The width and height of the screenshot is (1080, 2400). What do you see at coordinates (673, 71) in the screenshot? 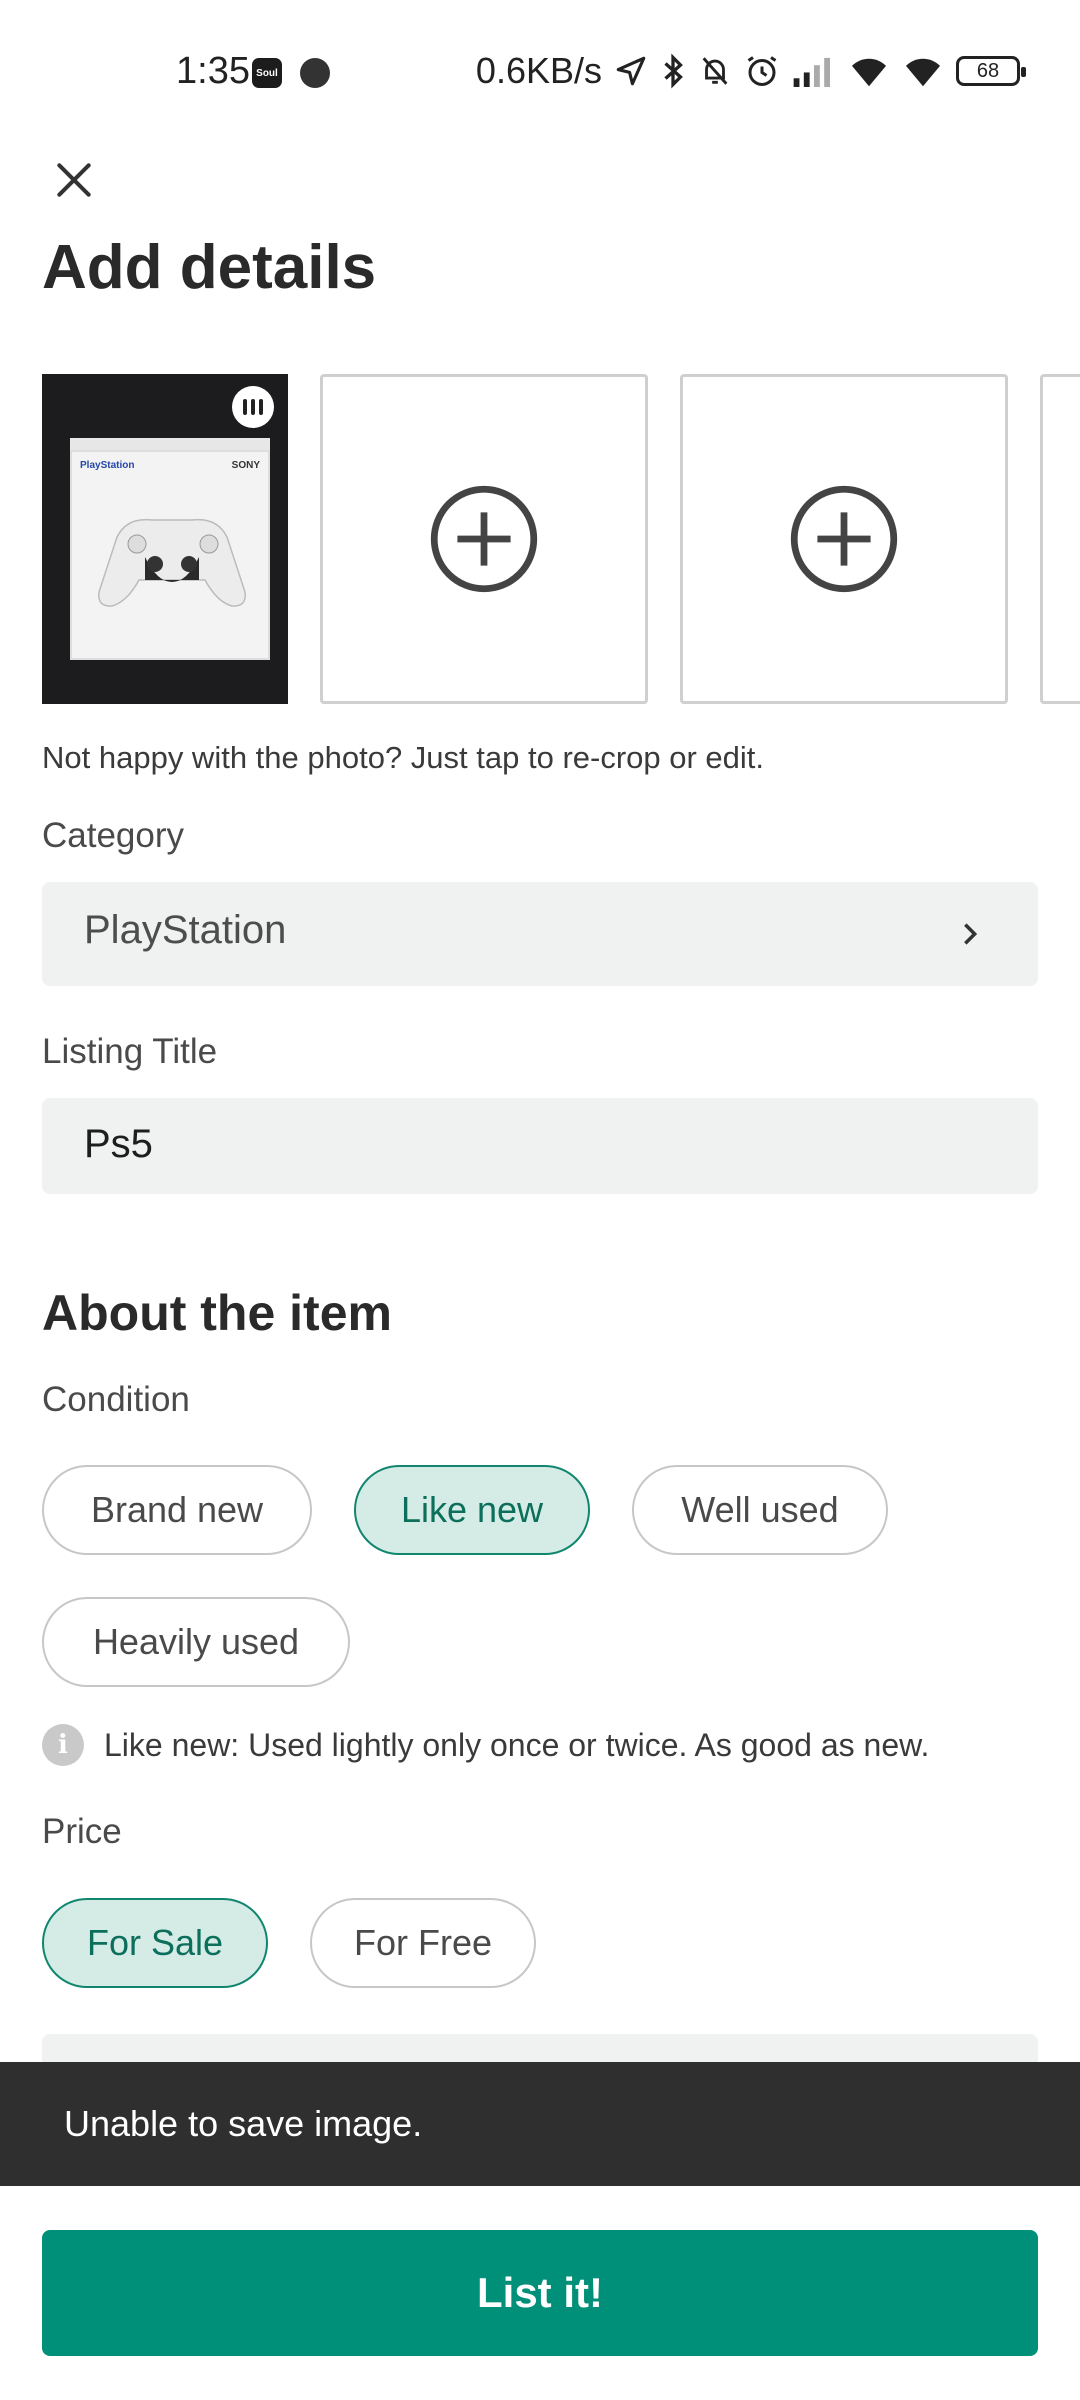
I see `bluetooth-icon` at bounding box center [673, 71].